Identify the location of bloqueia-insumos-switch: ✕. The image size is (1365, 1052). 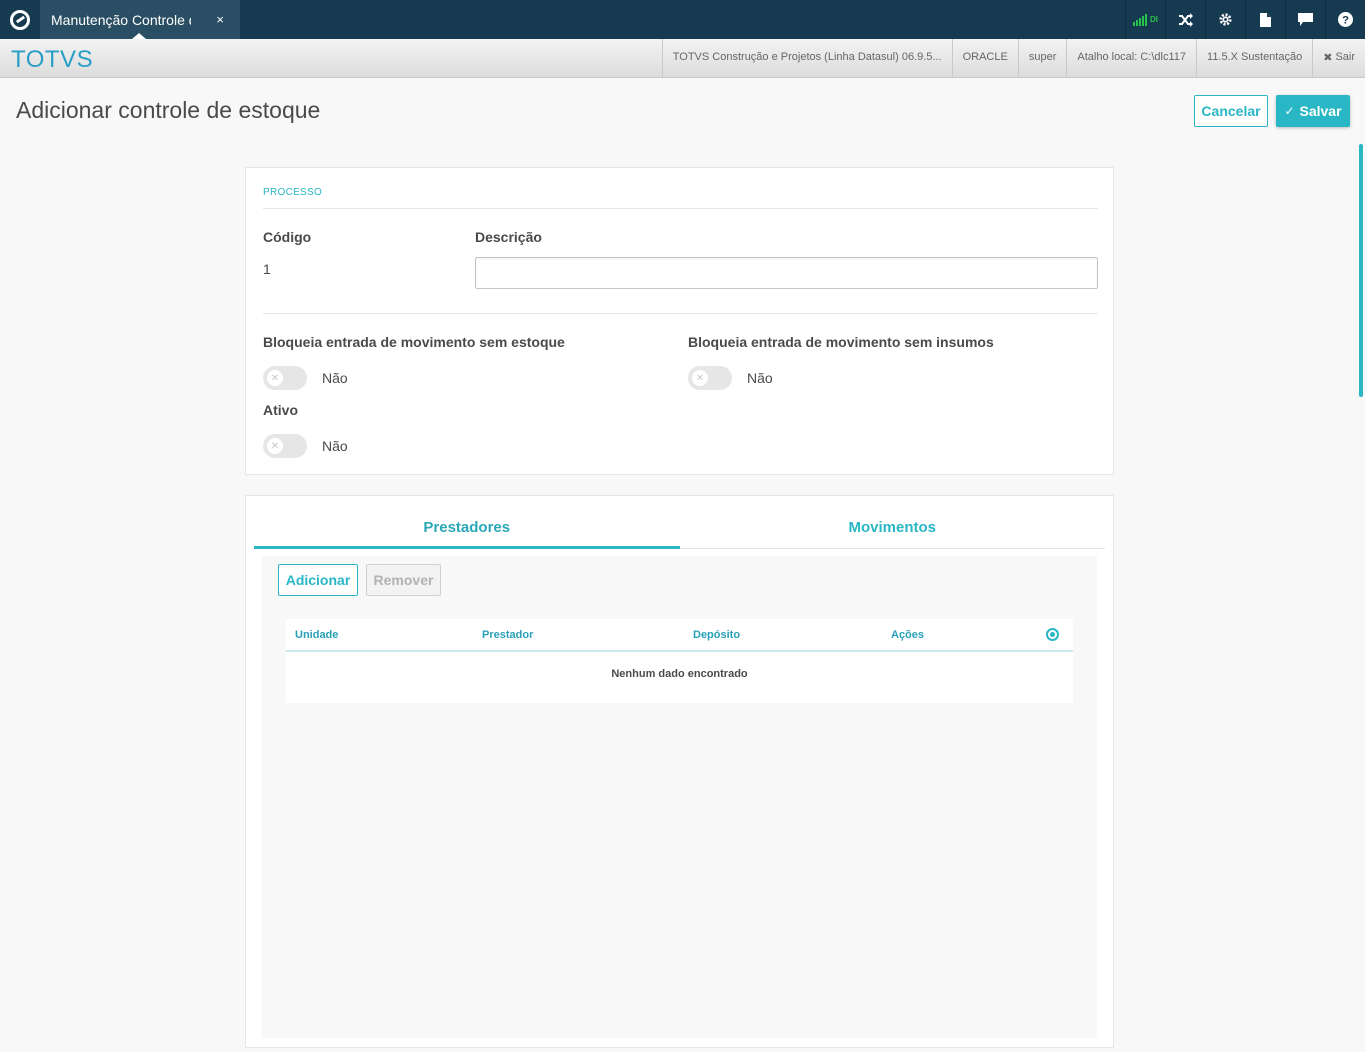
(710, 378).